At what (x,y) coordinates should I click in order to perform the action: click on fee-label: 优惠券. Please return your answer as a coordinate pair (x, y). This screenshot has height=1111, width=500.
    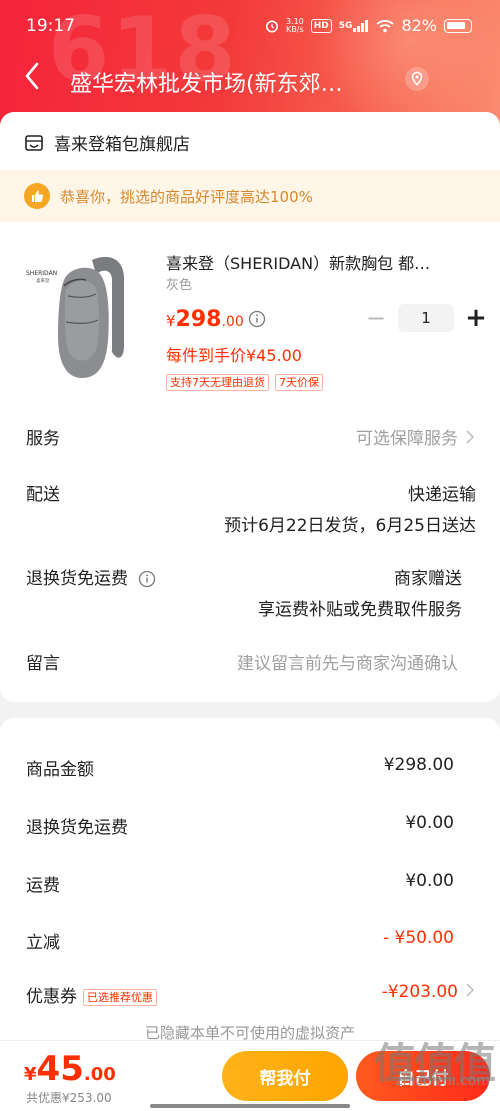
    Looking at the image, I should click on (51, 997).